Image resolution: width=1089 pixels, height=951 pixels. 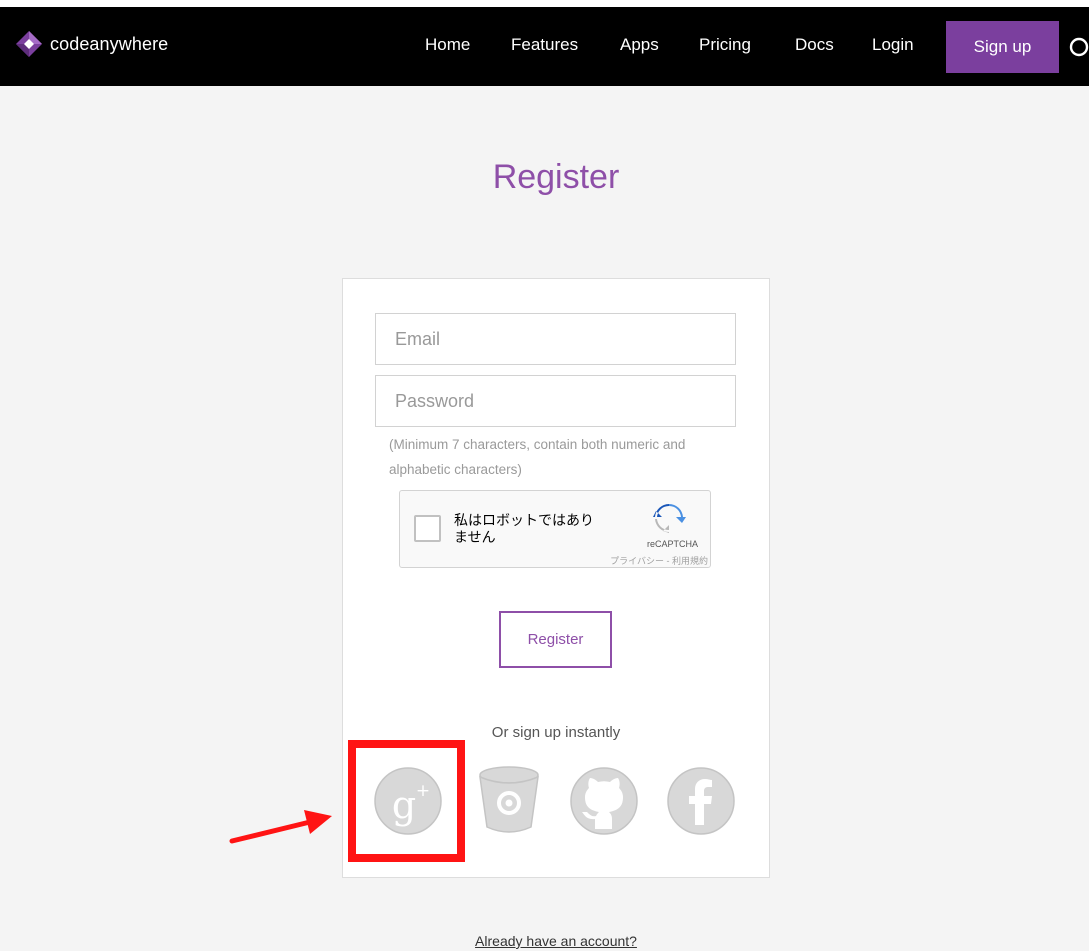 I want to click on recaptcha-widget: 私はロボットではありません reCAPTCHA プライバシー - 利用規約, so click(x=555, y=529).